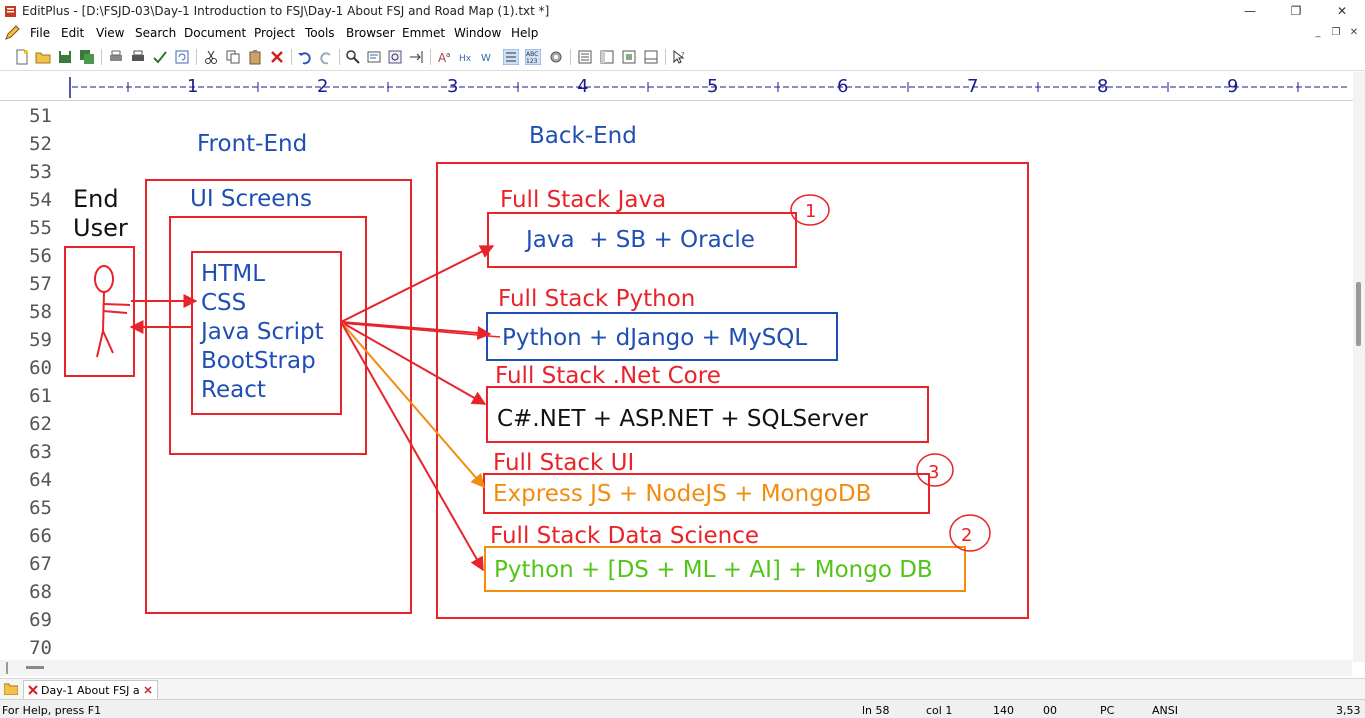 Image resolution: width=1365 pixels, height=718 pixels. I want to click on horizontal-scrollbar, so click(676, 668).